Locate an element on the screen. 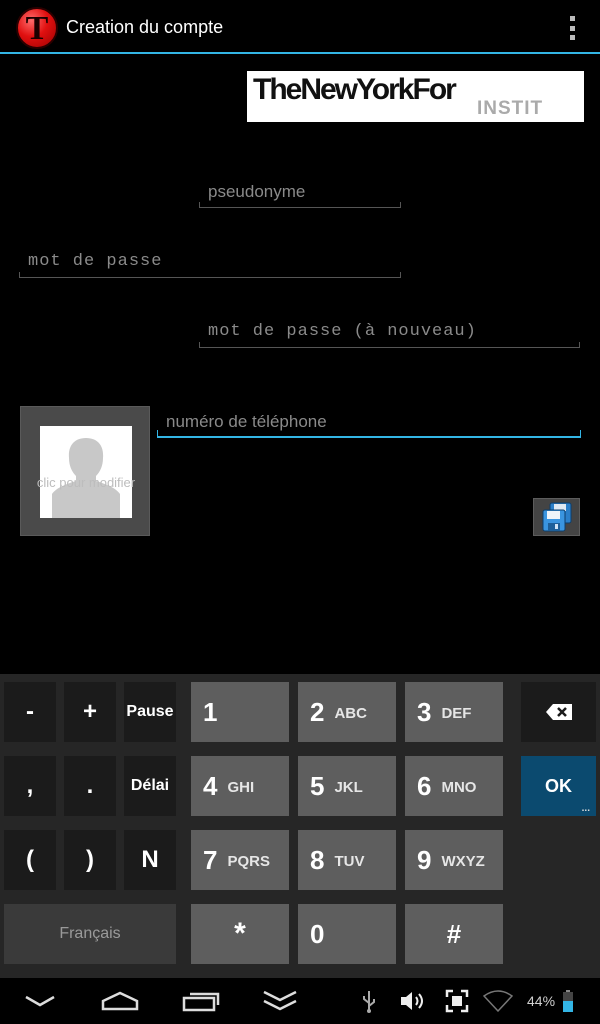 This screenshot has height=1024, width=600. key-delay: Délai is located at coordinates (150, 786).